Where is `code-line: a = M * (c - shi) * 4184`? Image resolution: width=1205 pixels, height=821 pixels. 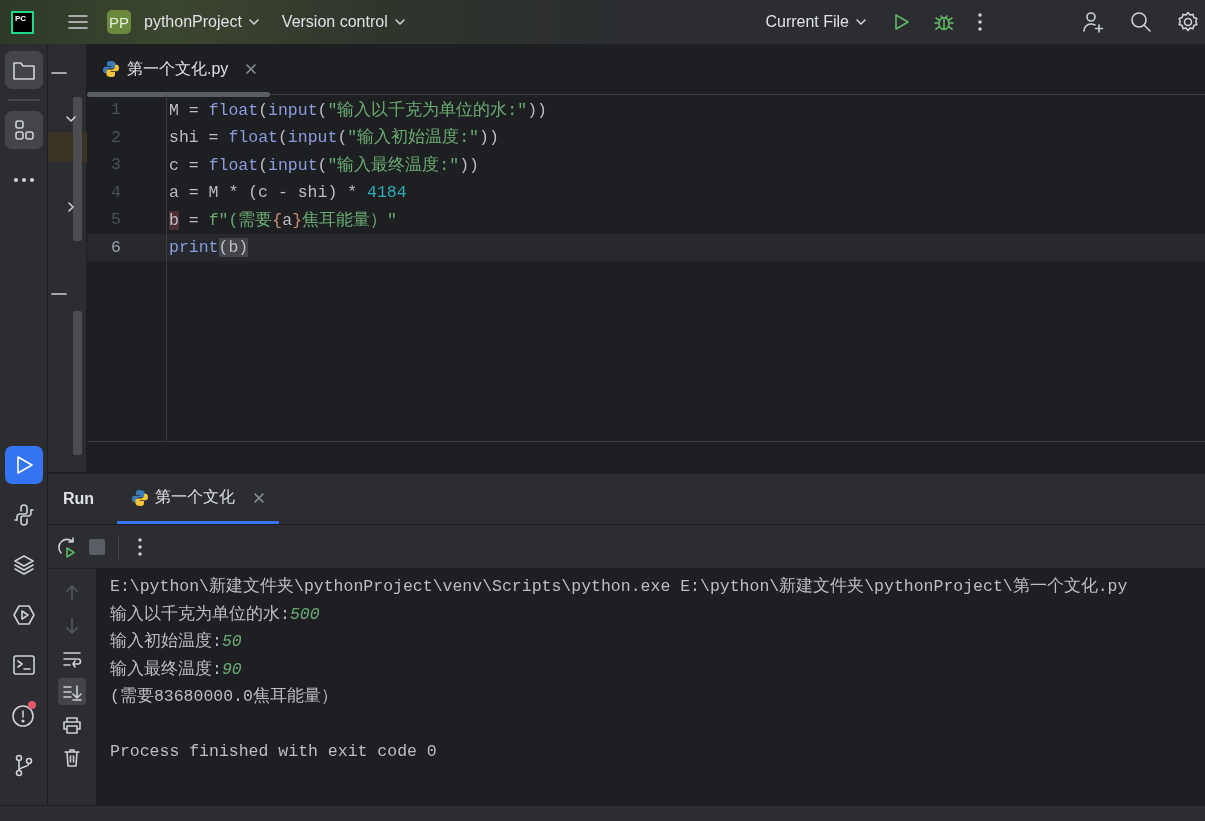
code-line: a = M * (c - shi) * 4184 is located at coordinates (288, 192).